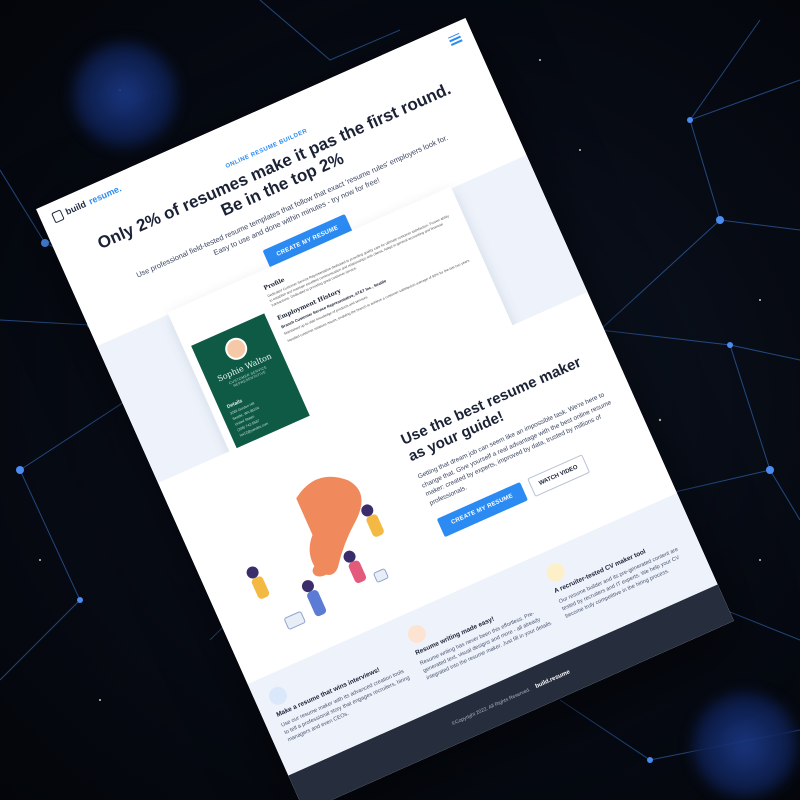  Describe the element at coordinates (555, 572) in the screenshot. I see `rocket-icon` at that location.